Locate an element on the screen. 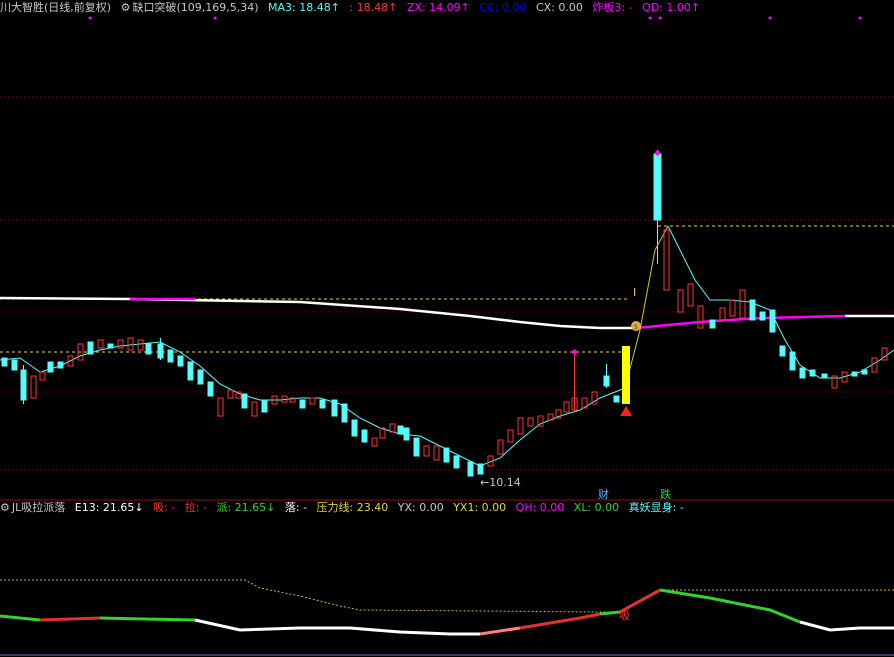 This screenshot has height=657, width=894. breakout-bar is located at coordinates (626, 375).